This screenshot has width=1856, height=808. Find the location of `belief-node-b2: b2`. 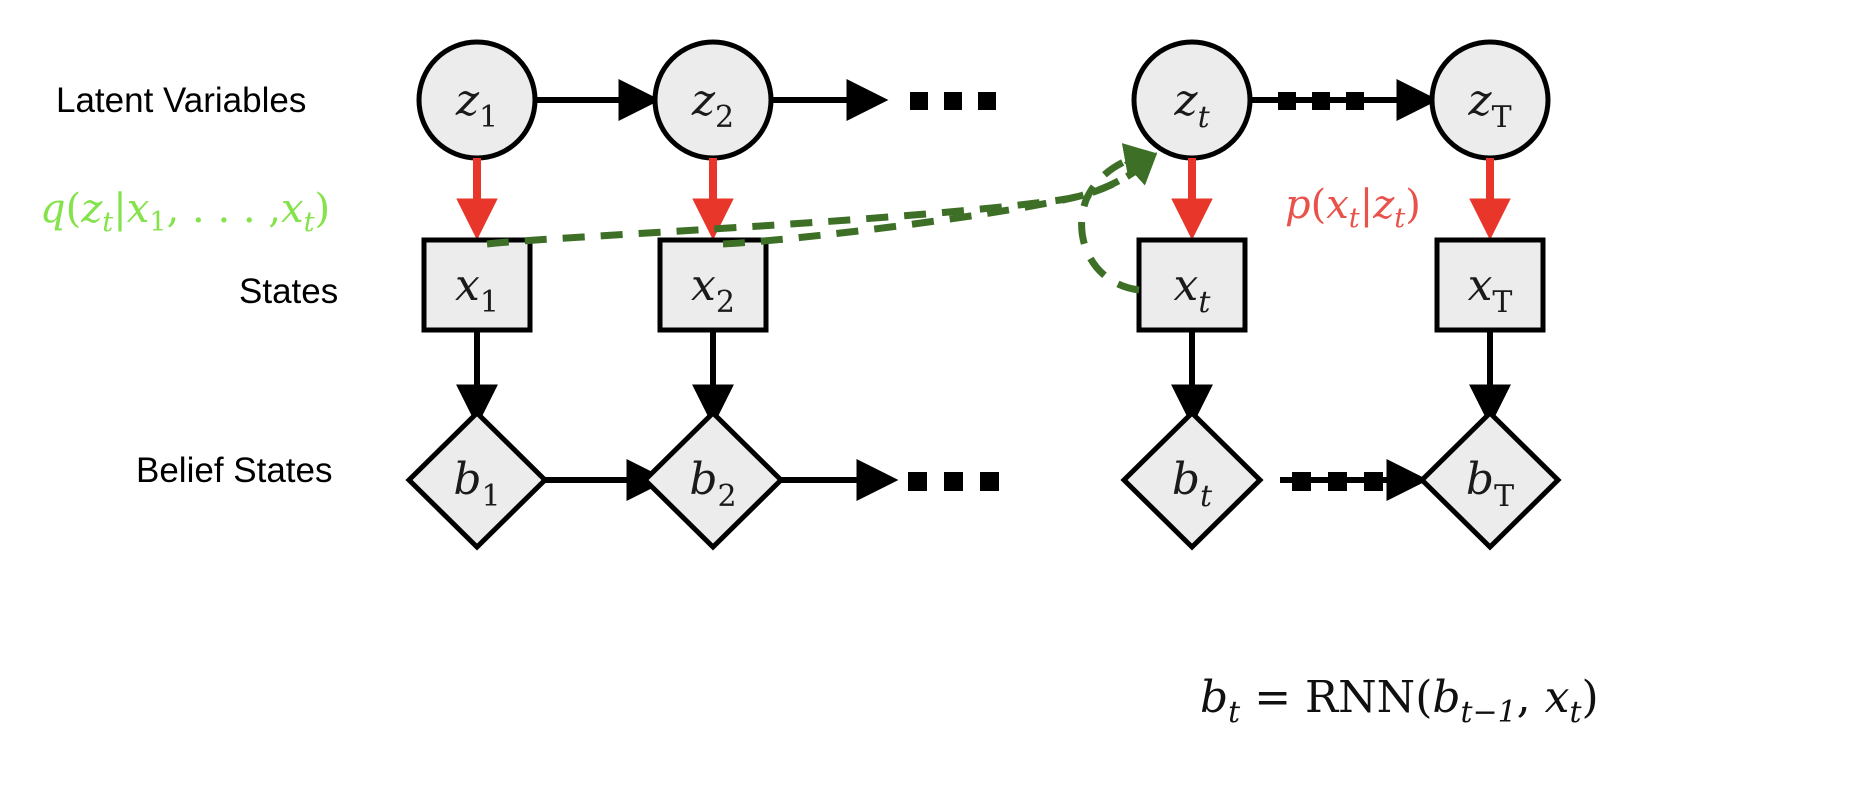

belief-node-b2: b2 is located at coordinates (713, 480).